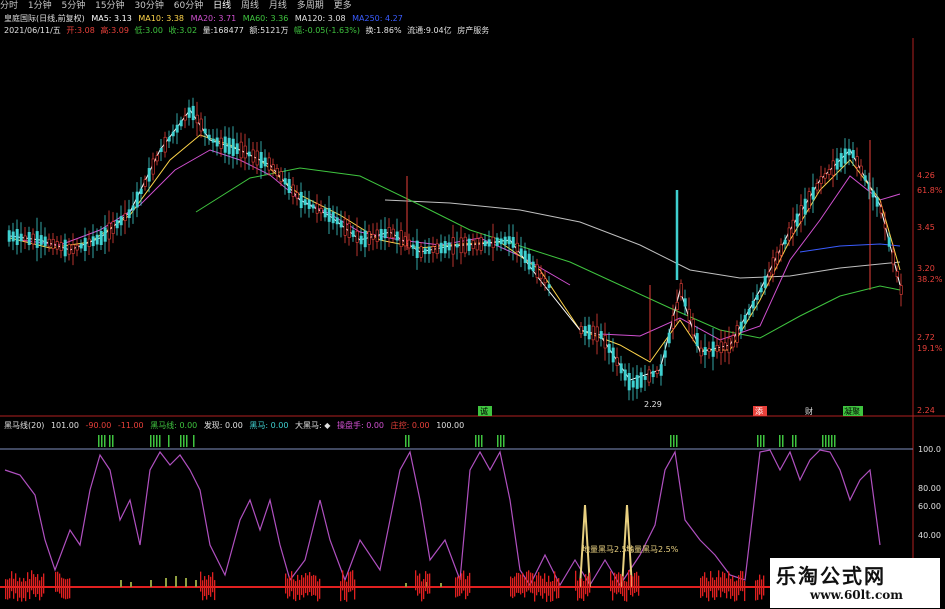  What do you see at coordinates (930, 279) in the screenshot?
I see `price-axis-label: 38.2%` at bounding box center [930, 279].